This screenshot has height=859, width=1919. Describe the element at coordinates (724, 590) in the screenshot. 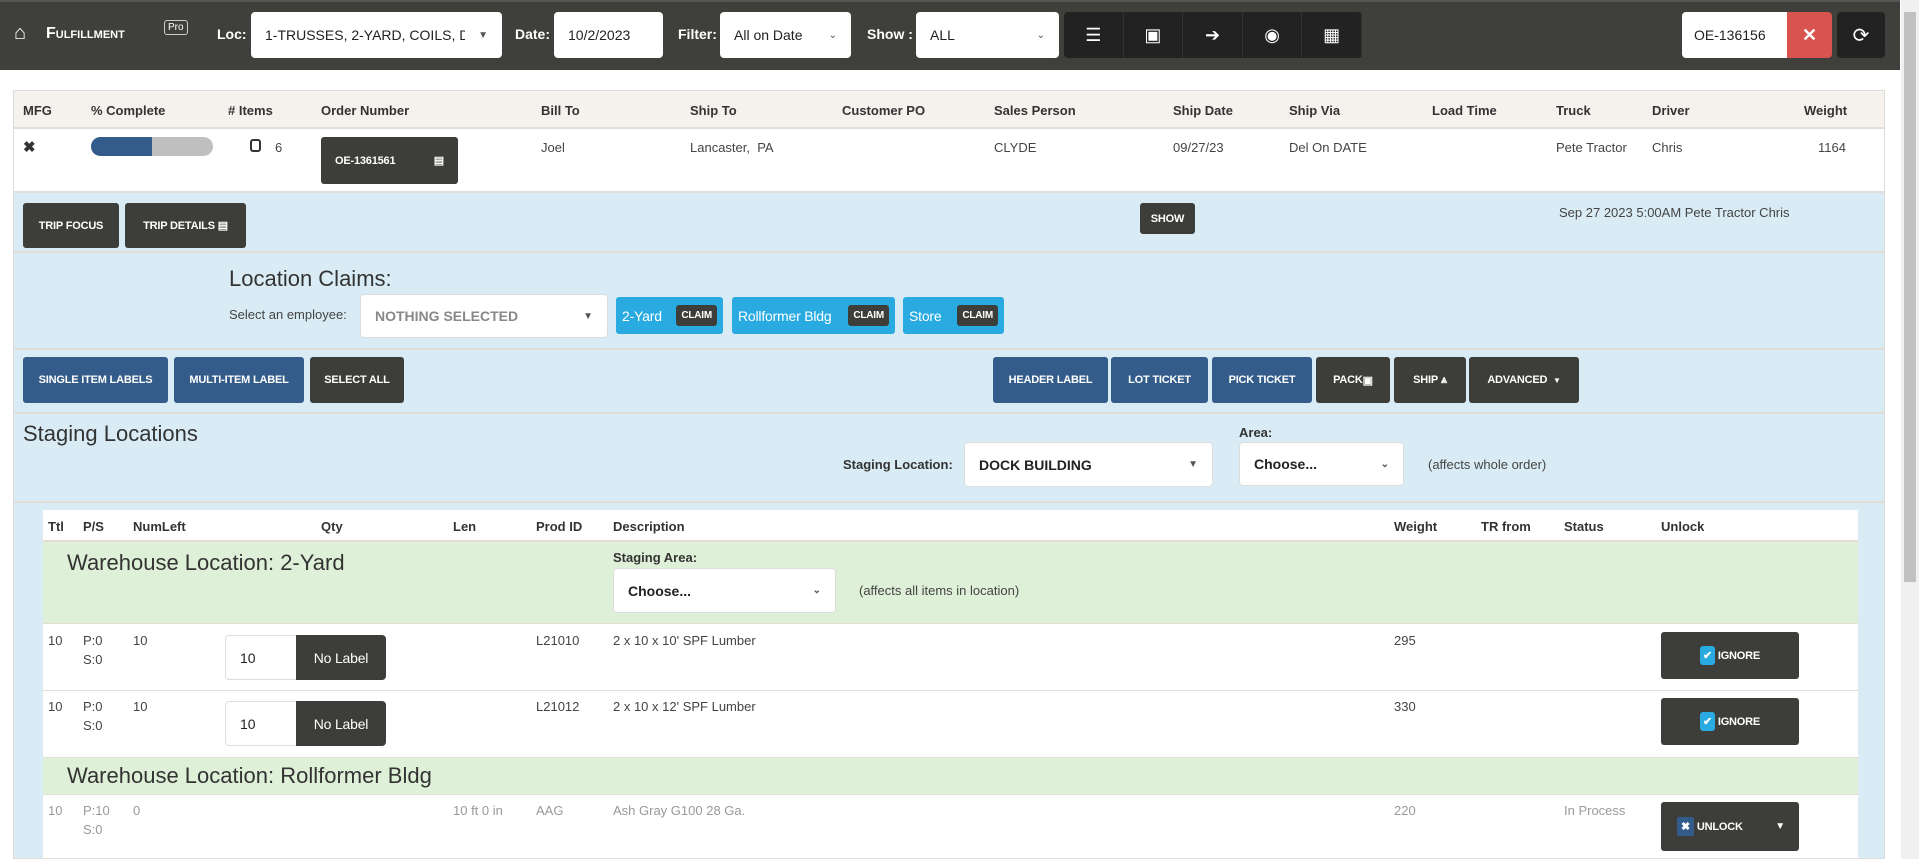

I see `staging-area-select: Choose... ⌄` at that location.